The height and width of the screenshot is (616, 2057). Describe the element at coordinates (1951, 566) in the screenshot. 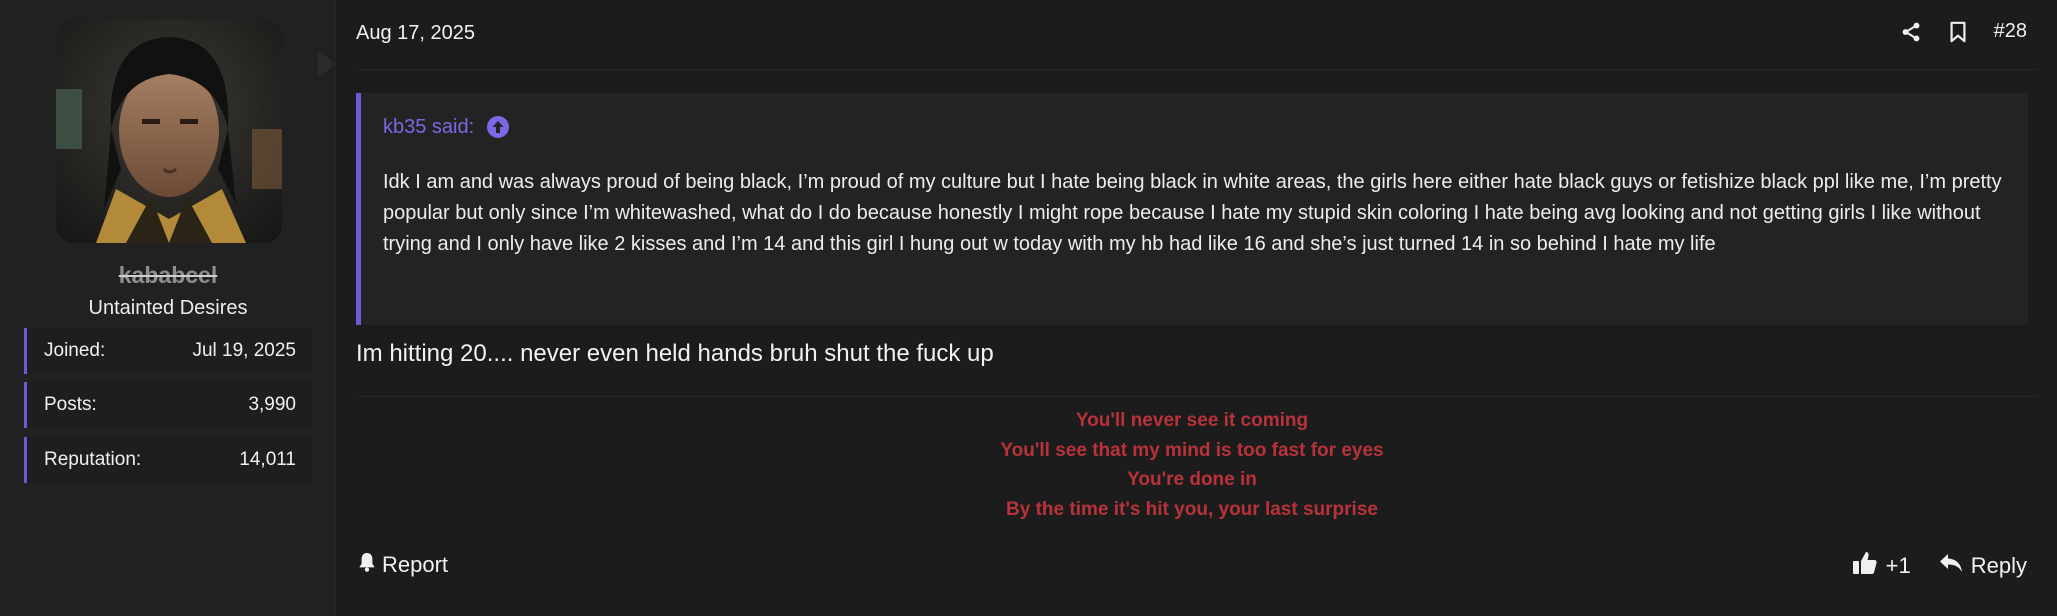

I see `reply-arrow-icon` at that location.